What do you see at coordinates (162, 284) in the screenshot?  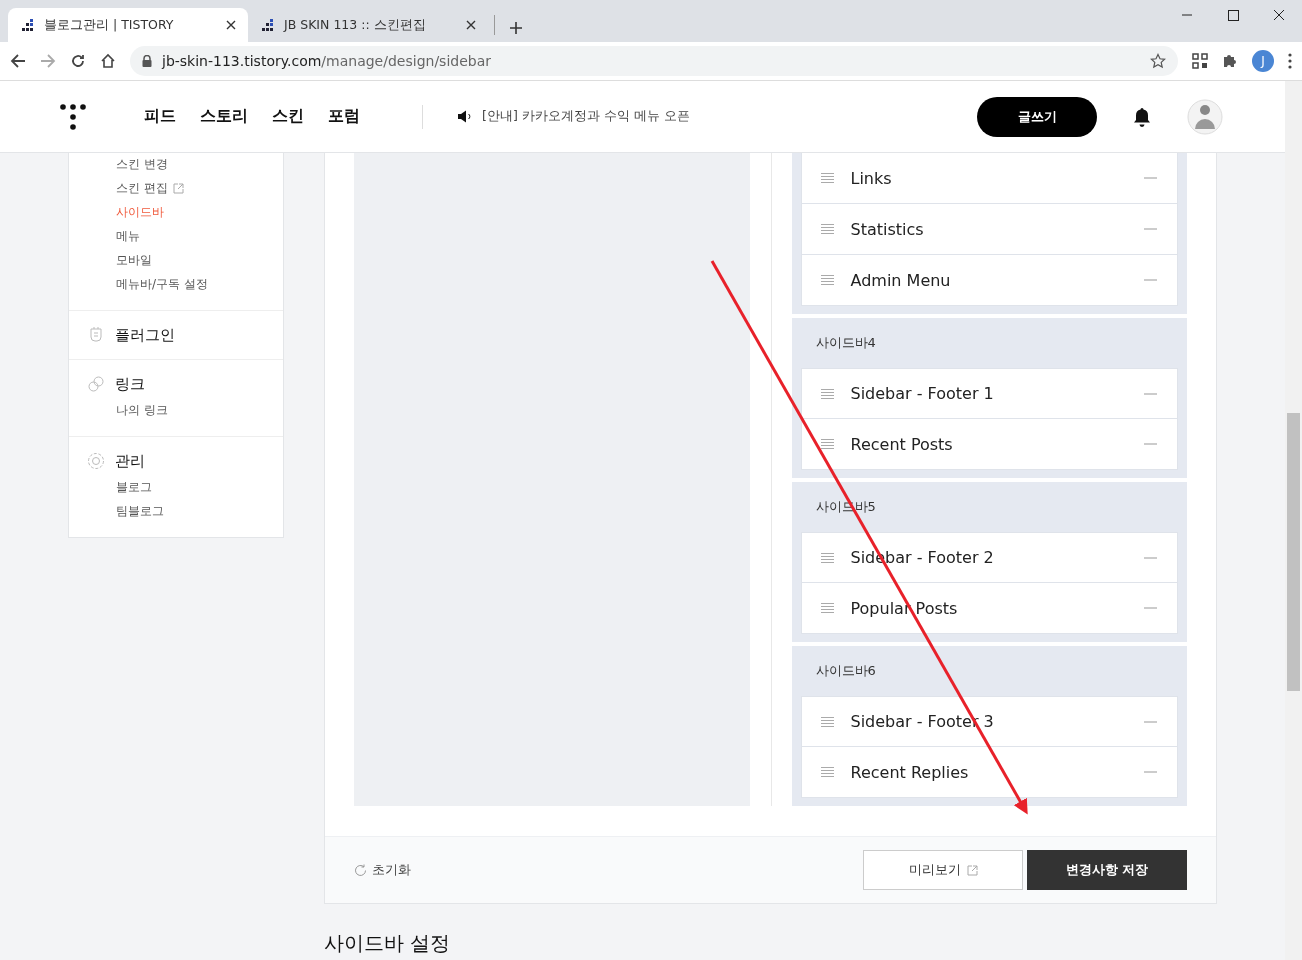 I see `menu-item: 메뉴바/구독 설정` at bounding box center [162, 284].